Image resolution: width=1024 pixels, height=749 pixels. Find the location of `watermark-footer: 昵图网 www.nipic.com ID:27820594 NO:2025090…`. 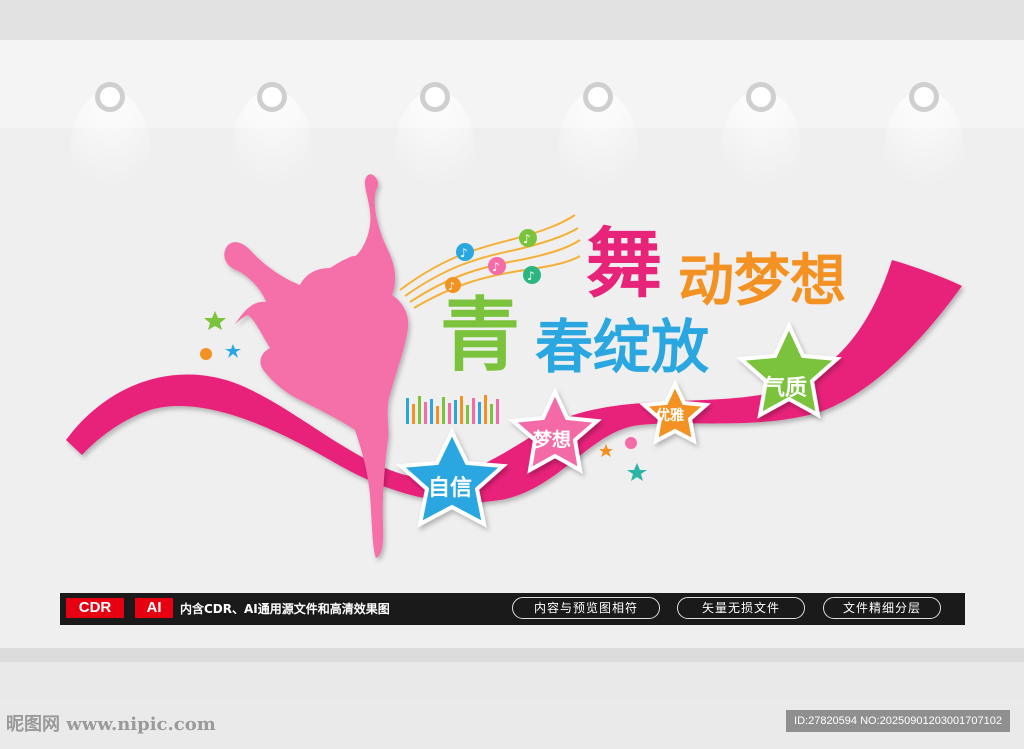

watermark-footer: 昵图网 www.nipic.com ID:27820594 NO:2025090… is located at coordinates (512, 724).